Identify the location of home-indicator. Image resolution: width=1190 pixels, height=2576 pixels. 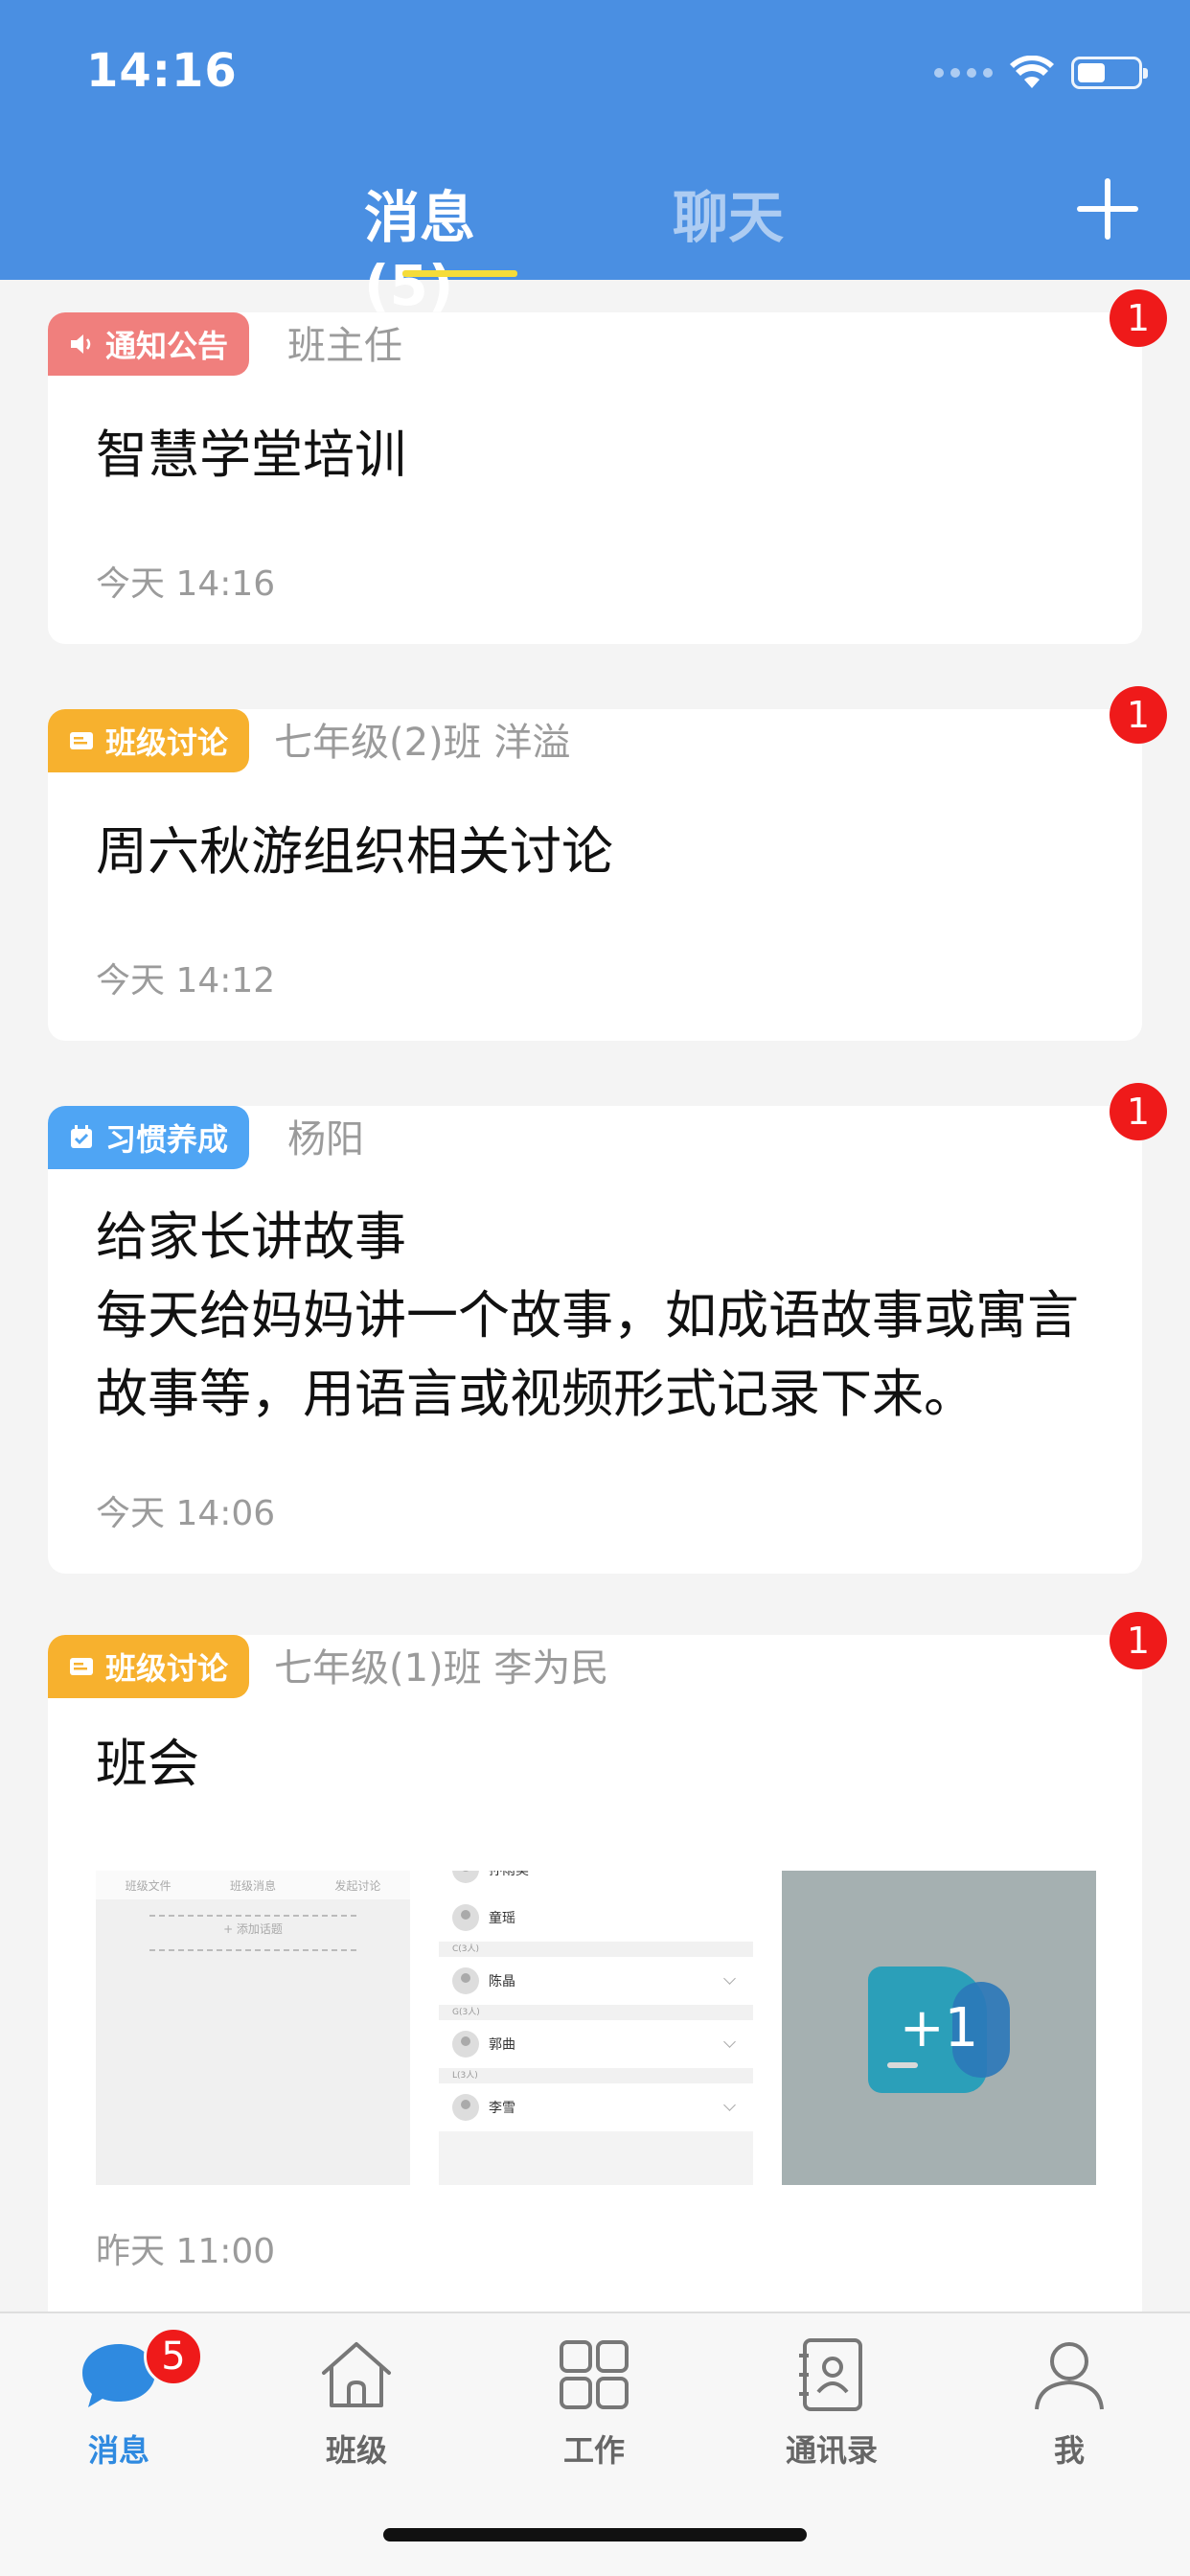
(595, 2535).